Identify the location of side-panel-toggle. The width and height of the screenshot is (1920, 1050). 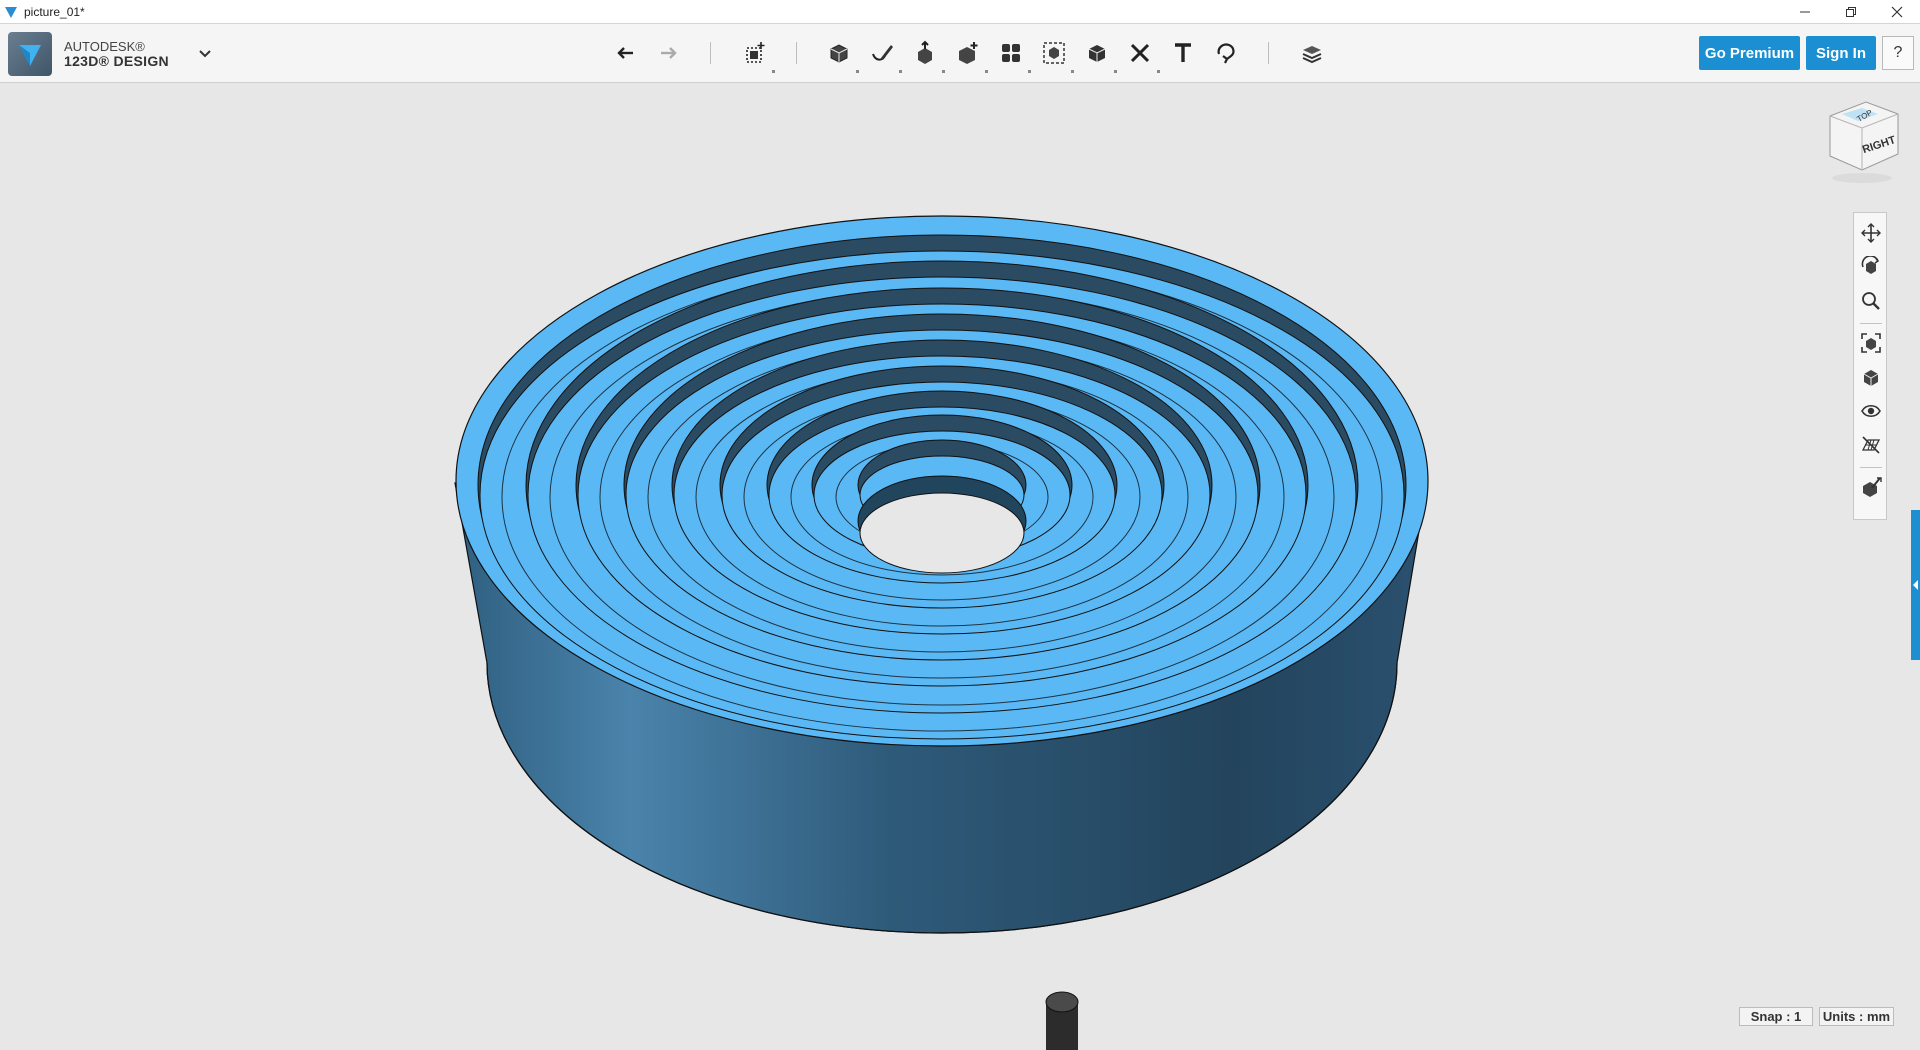
(1915, 585).